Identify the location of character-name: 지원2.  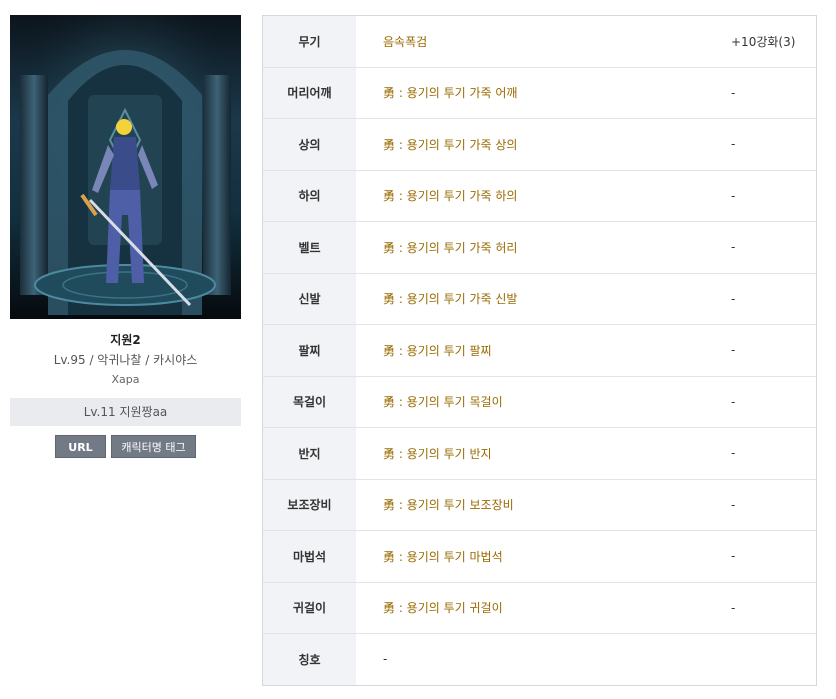
(125, 340).